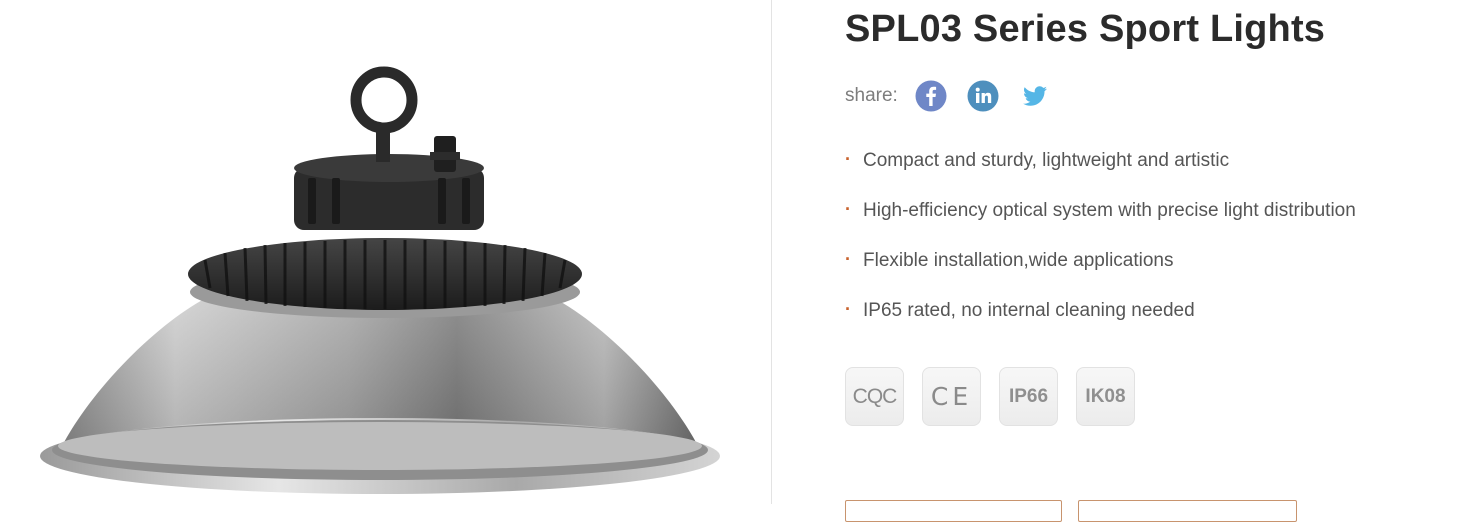  I want to click on share-label: share:, so click(871, 95).